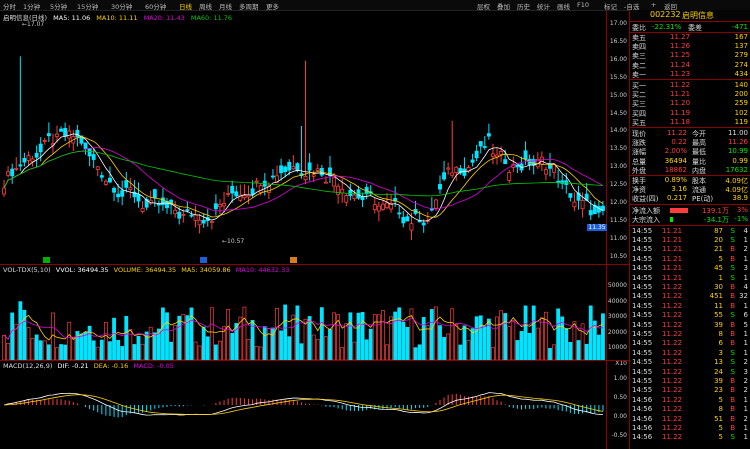 This screenshot has width=750, height=449. I want to click on menu-item-1: 1分钟, so click(31, 6).